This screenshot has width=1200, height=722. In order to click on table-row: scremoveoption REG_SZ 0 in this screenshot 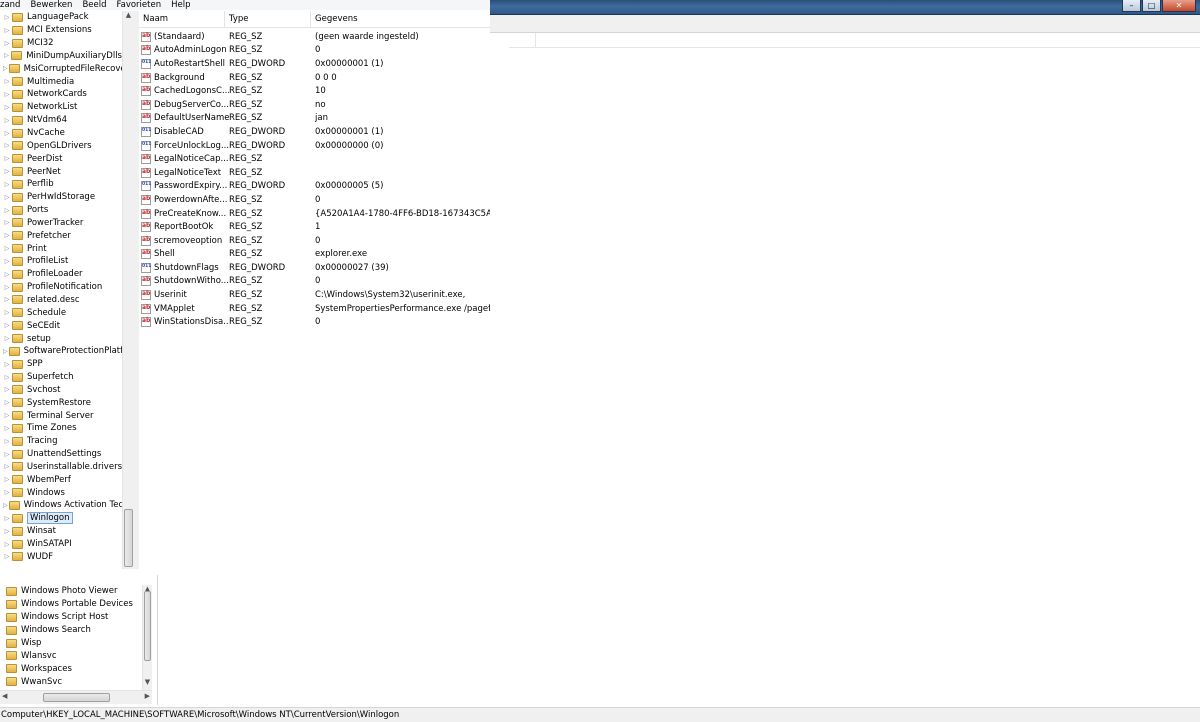, I will do `click(314, 241)`.